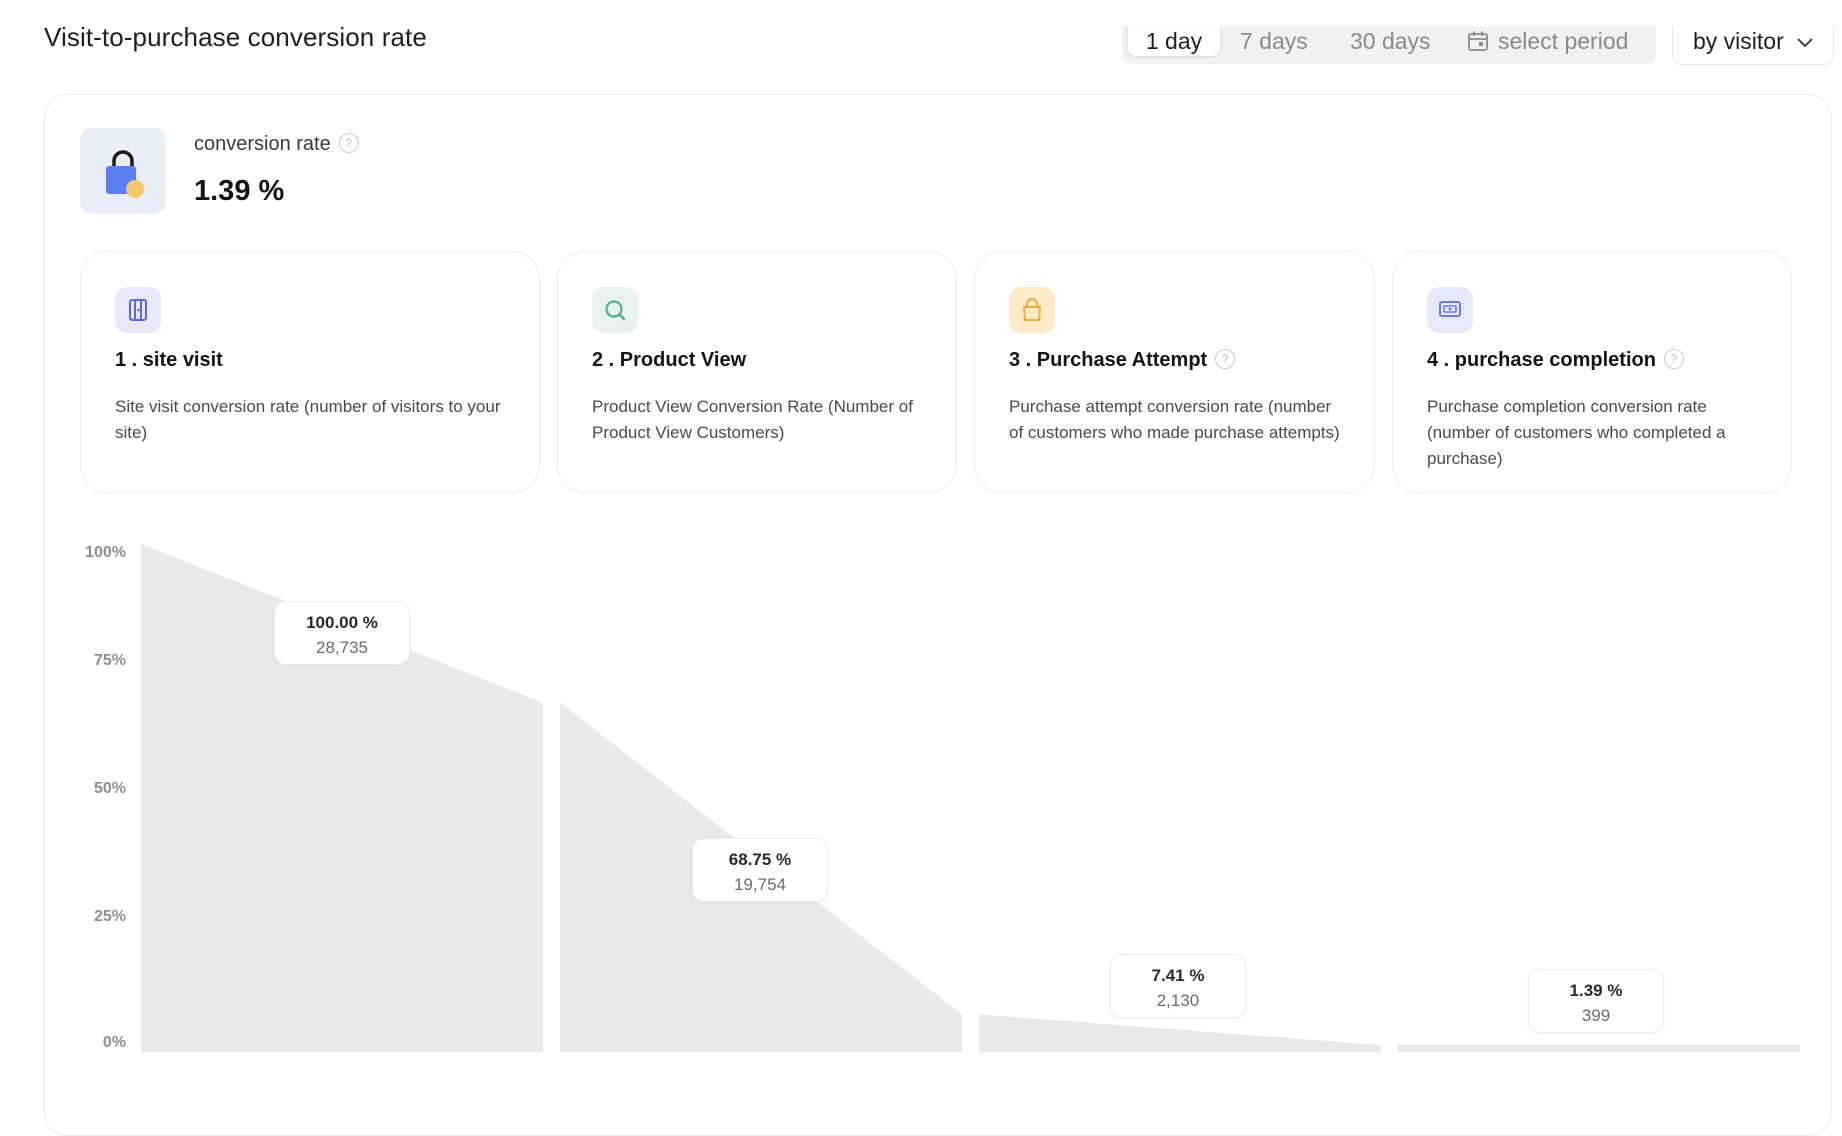 The height and width of the screenshot is (1136, 1842). I want to click on tooltip-stage-1: 100.00 % 28,735, so click(342, 633).